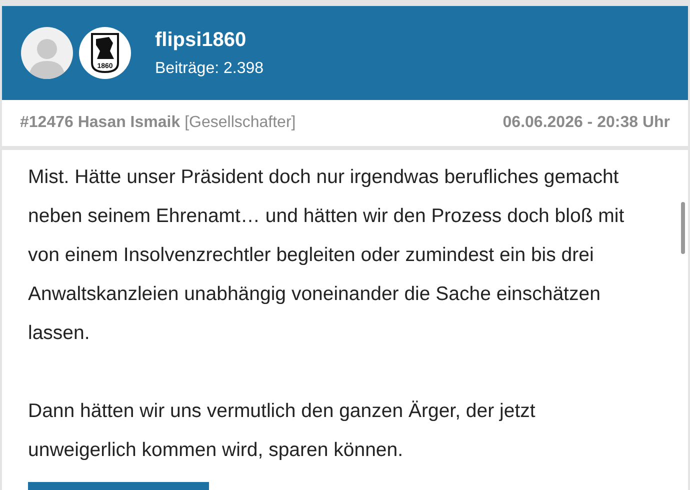 The image size is (690, 490). Describe the element at coordinates (282, 431) in the screenshot. I see `post-paragraph: Dann hätten wir uns vermutlich den ganzen Ärger, der jetzt unweigerlich kommen wird, sparen können.` at that location.